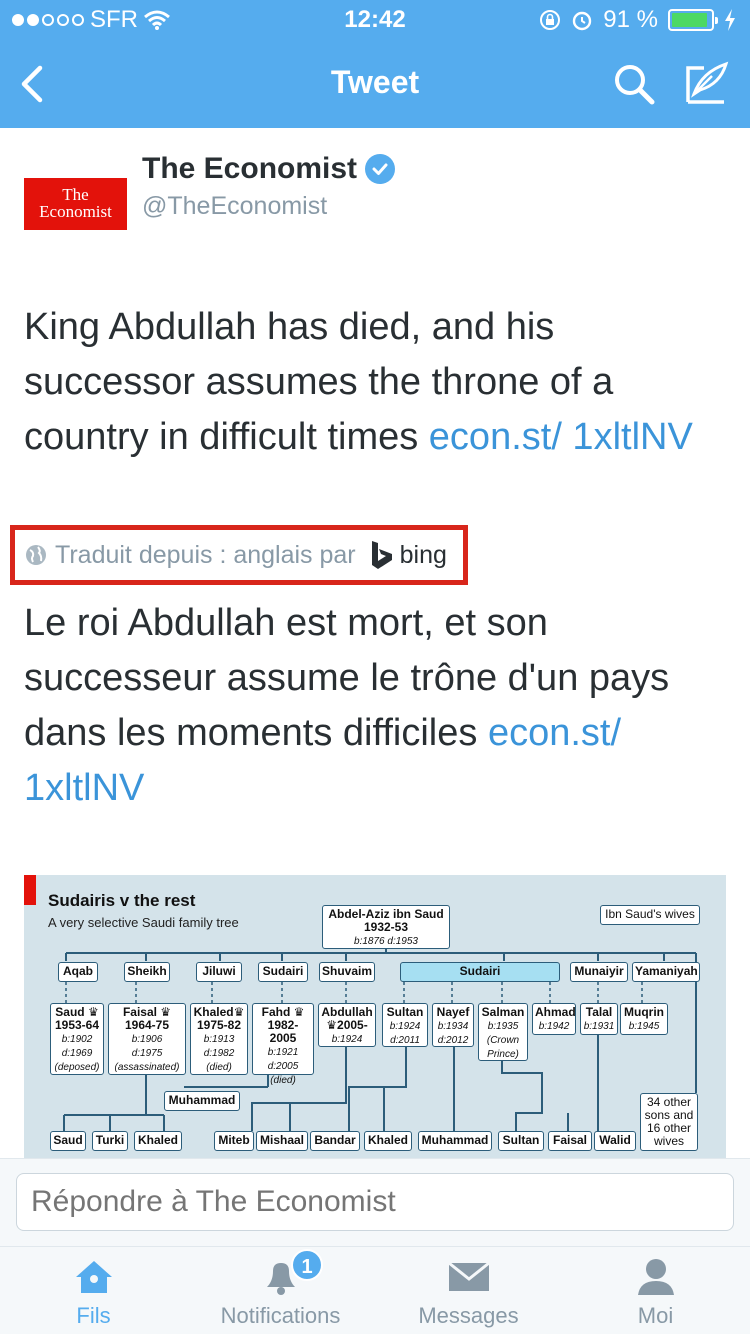 This screenshot has width=750, height=1334. What do you see at coordinates (268, 206) in the screenshot?
I see `author-handle: @TheEconomist` at bounding box center [268, 206].